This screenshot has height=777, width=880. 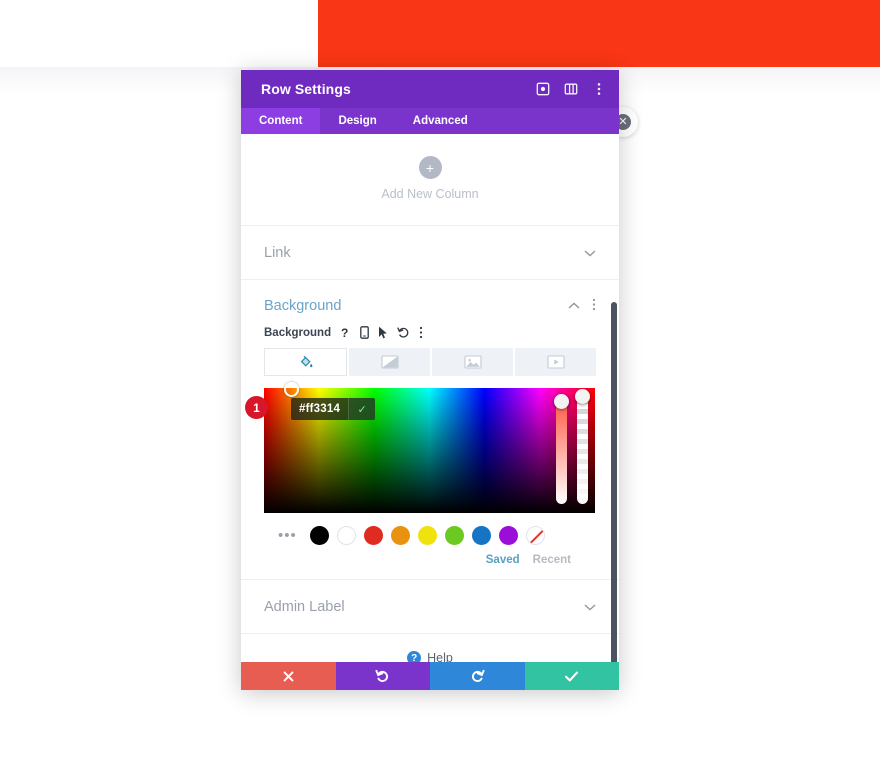 What do you see at coordinates (298, 332) in the screenshot?
I see `background-field-label: Background` at bounding box center [298, 332].